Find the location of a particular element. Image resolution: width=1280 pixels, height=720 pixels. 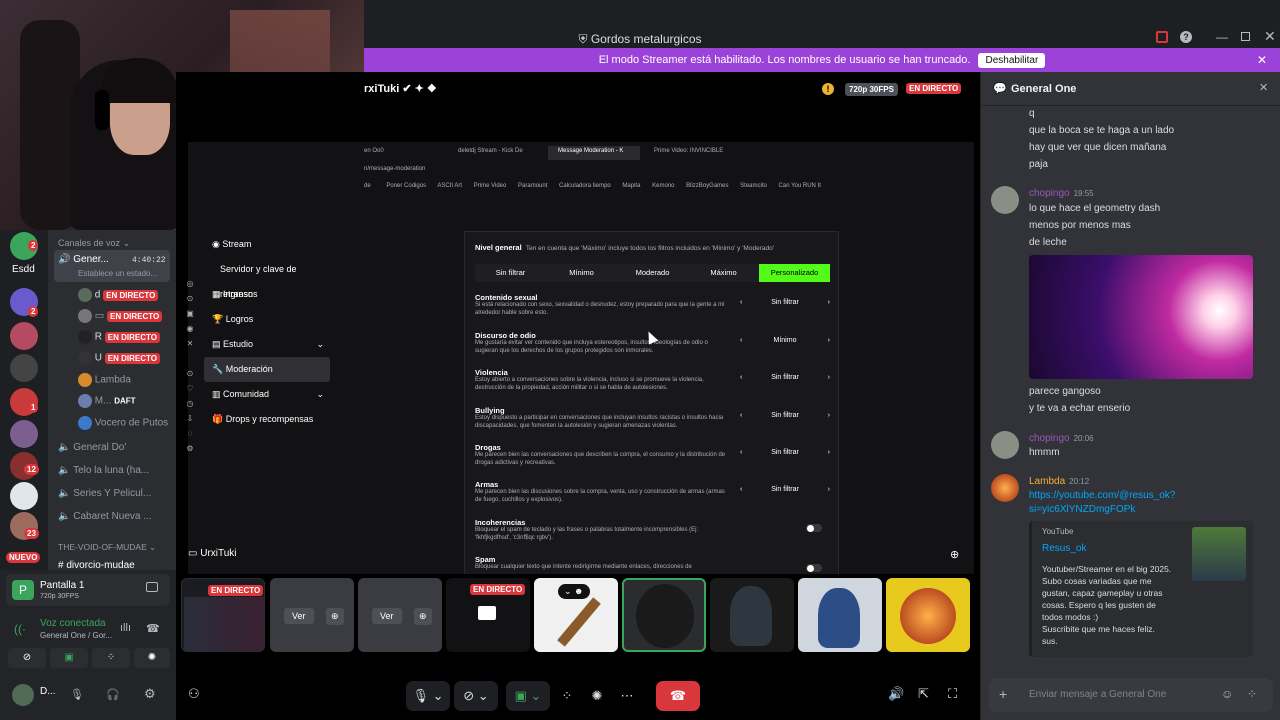

soundboard-button: ✺ is located at coordinates (597, 696).